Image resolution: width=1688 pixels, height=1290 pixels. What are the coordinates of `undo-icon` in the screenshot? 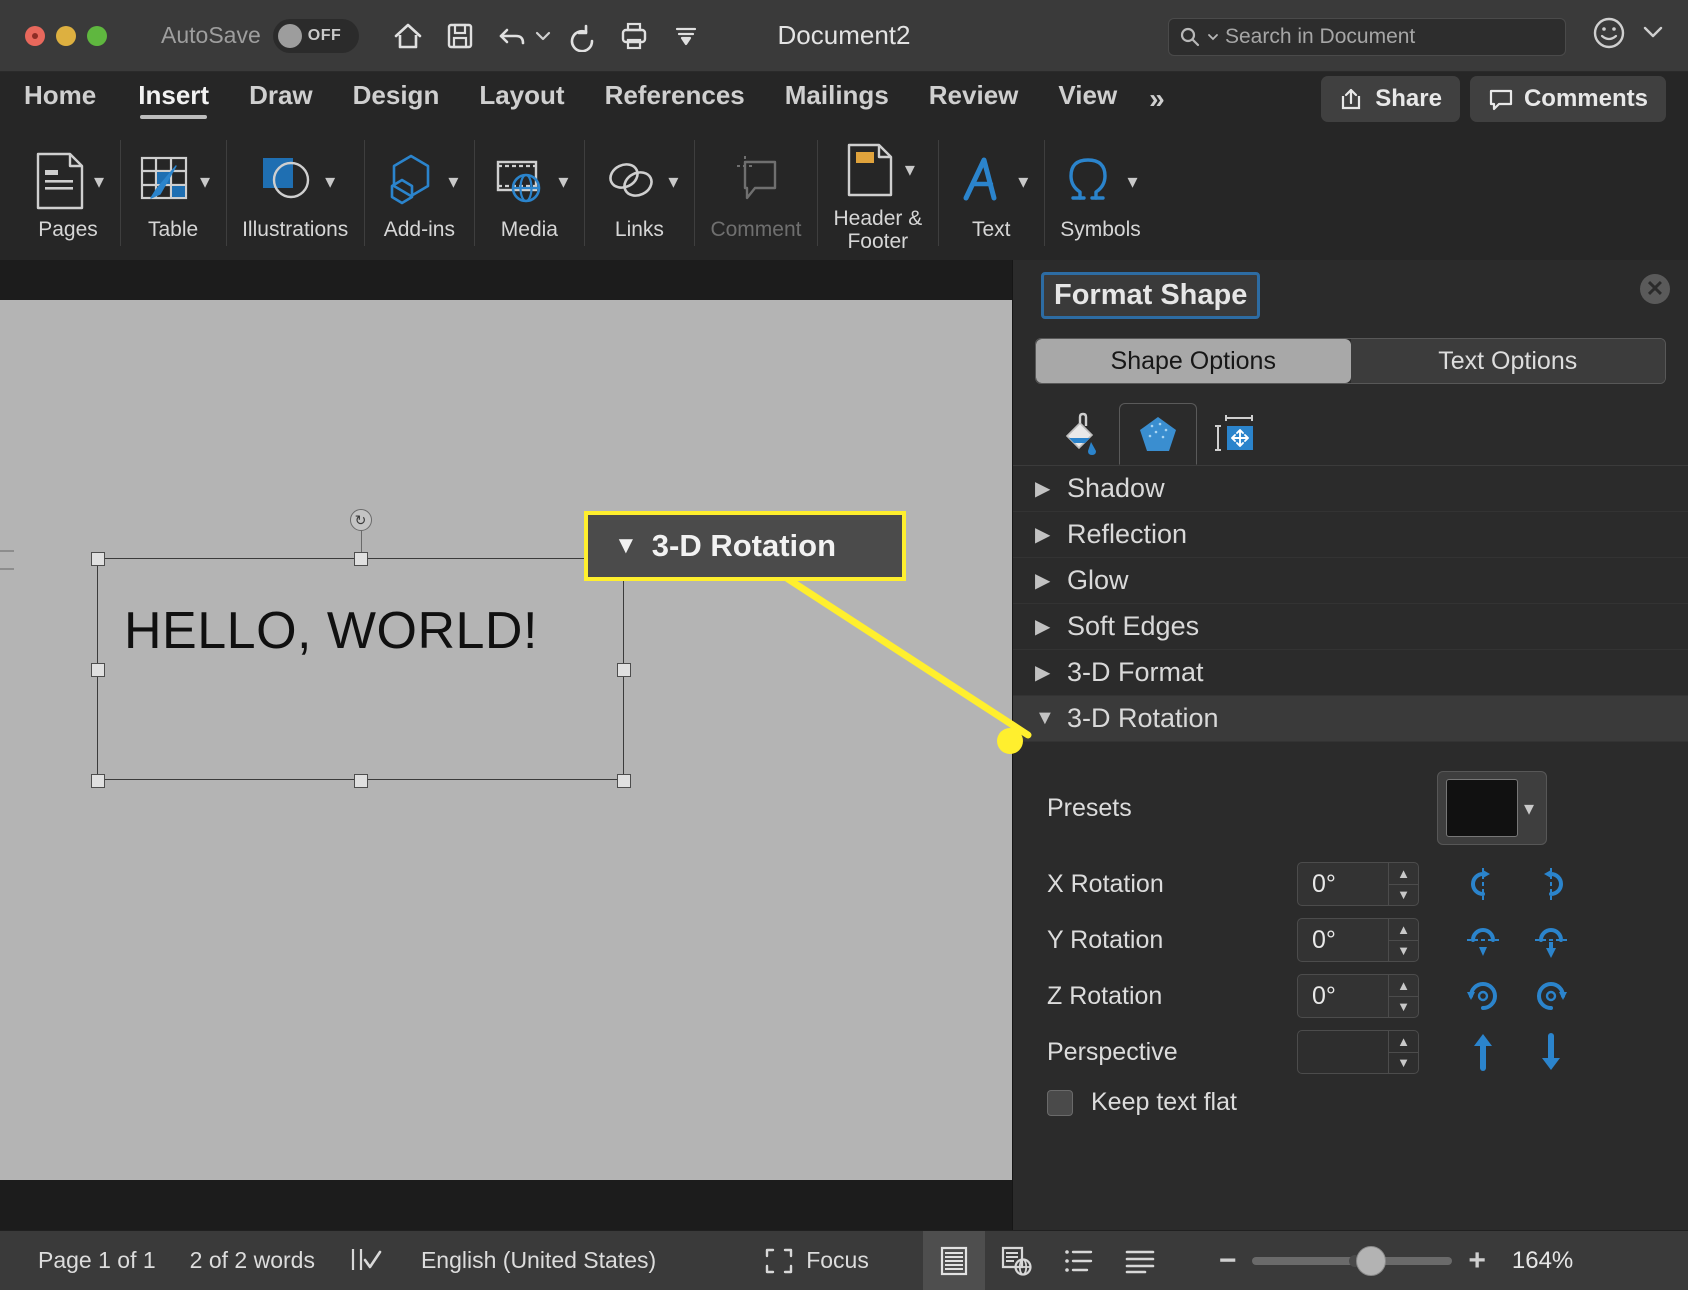 It's located at (512, 36).